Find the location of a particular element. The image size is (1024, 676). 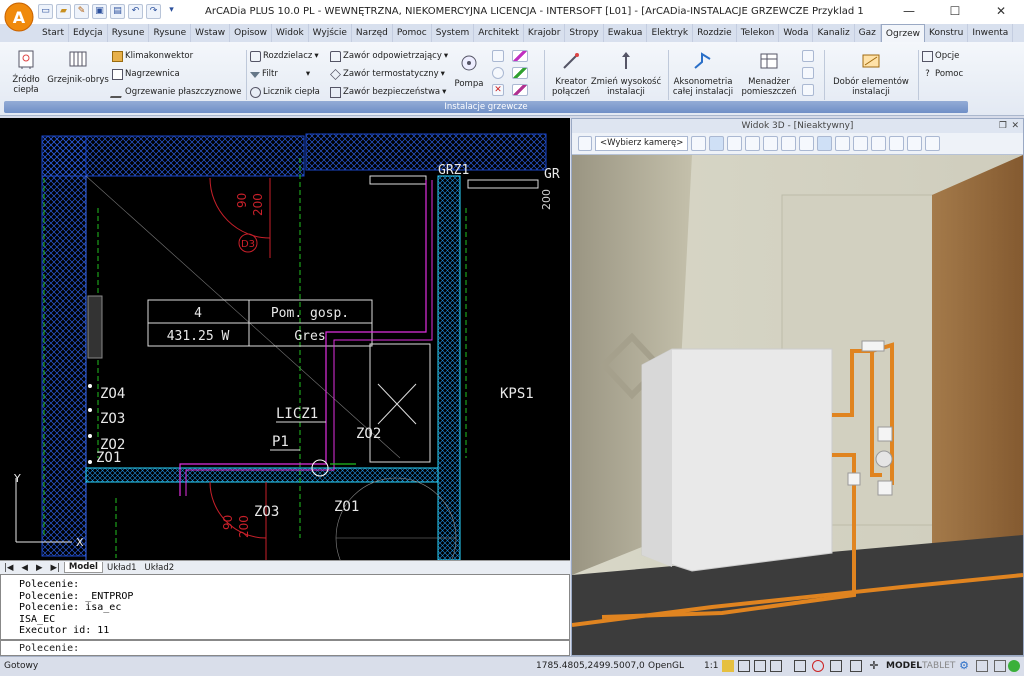

person-icon is located at coordinates (699, 143).